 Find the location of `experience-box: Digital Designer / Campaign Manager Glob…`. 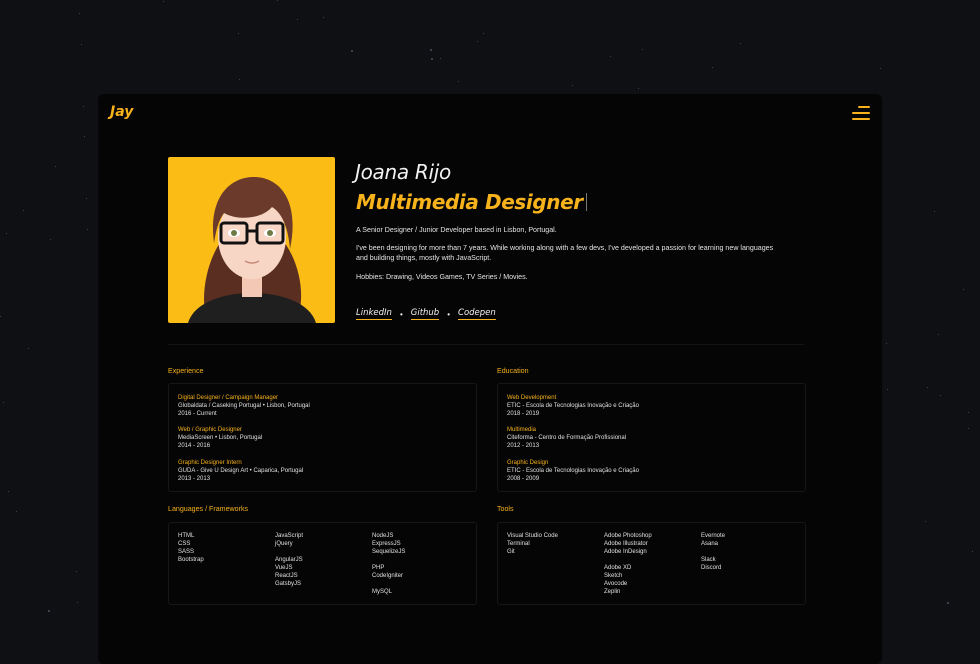

experience-box: Digital Designer / Campaign Manager Glob… is located at coordinates (322, 437).